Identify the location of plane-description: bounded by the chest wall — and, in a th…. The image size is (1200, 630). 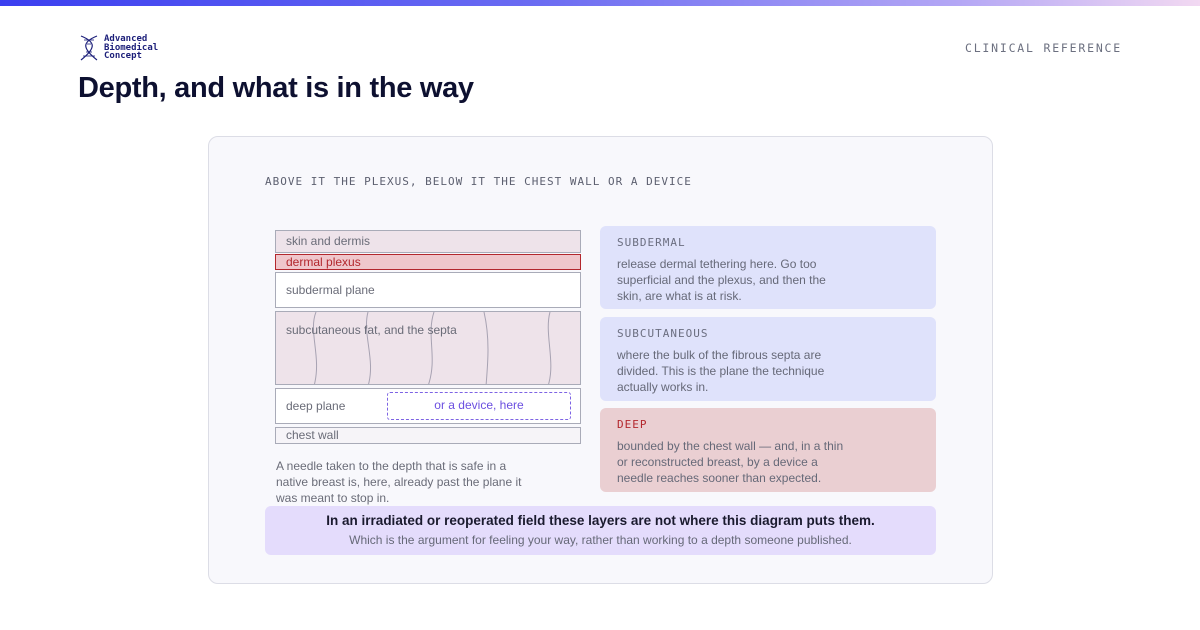
(730, 462).